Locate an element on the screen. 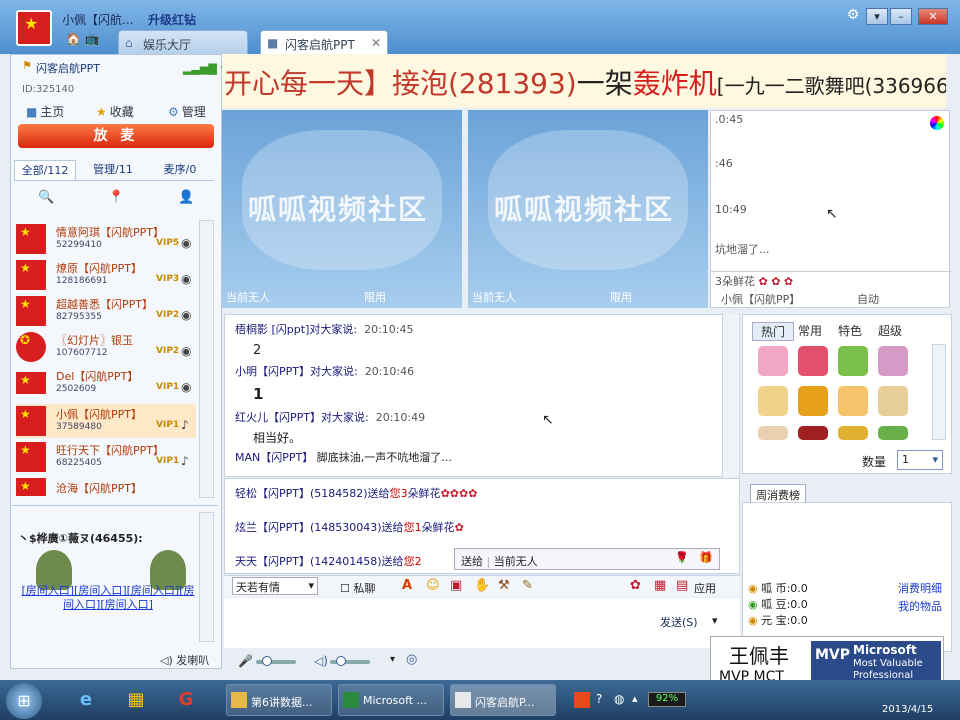  nav-manage: ⚙ 管理 is located at coordinates (187, 111).